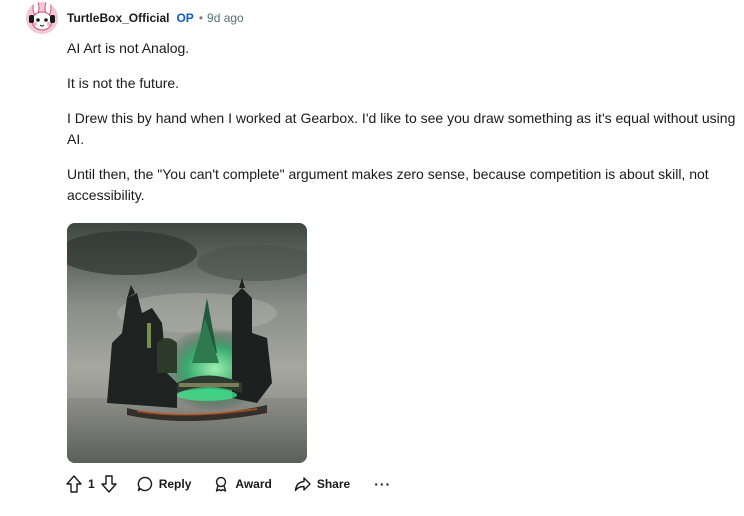  What do you see at coordinates (109, 484) in the screenshot?
I see `downvote-arrow-icon` at bounding box center [109, 484].